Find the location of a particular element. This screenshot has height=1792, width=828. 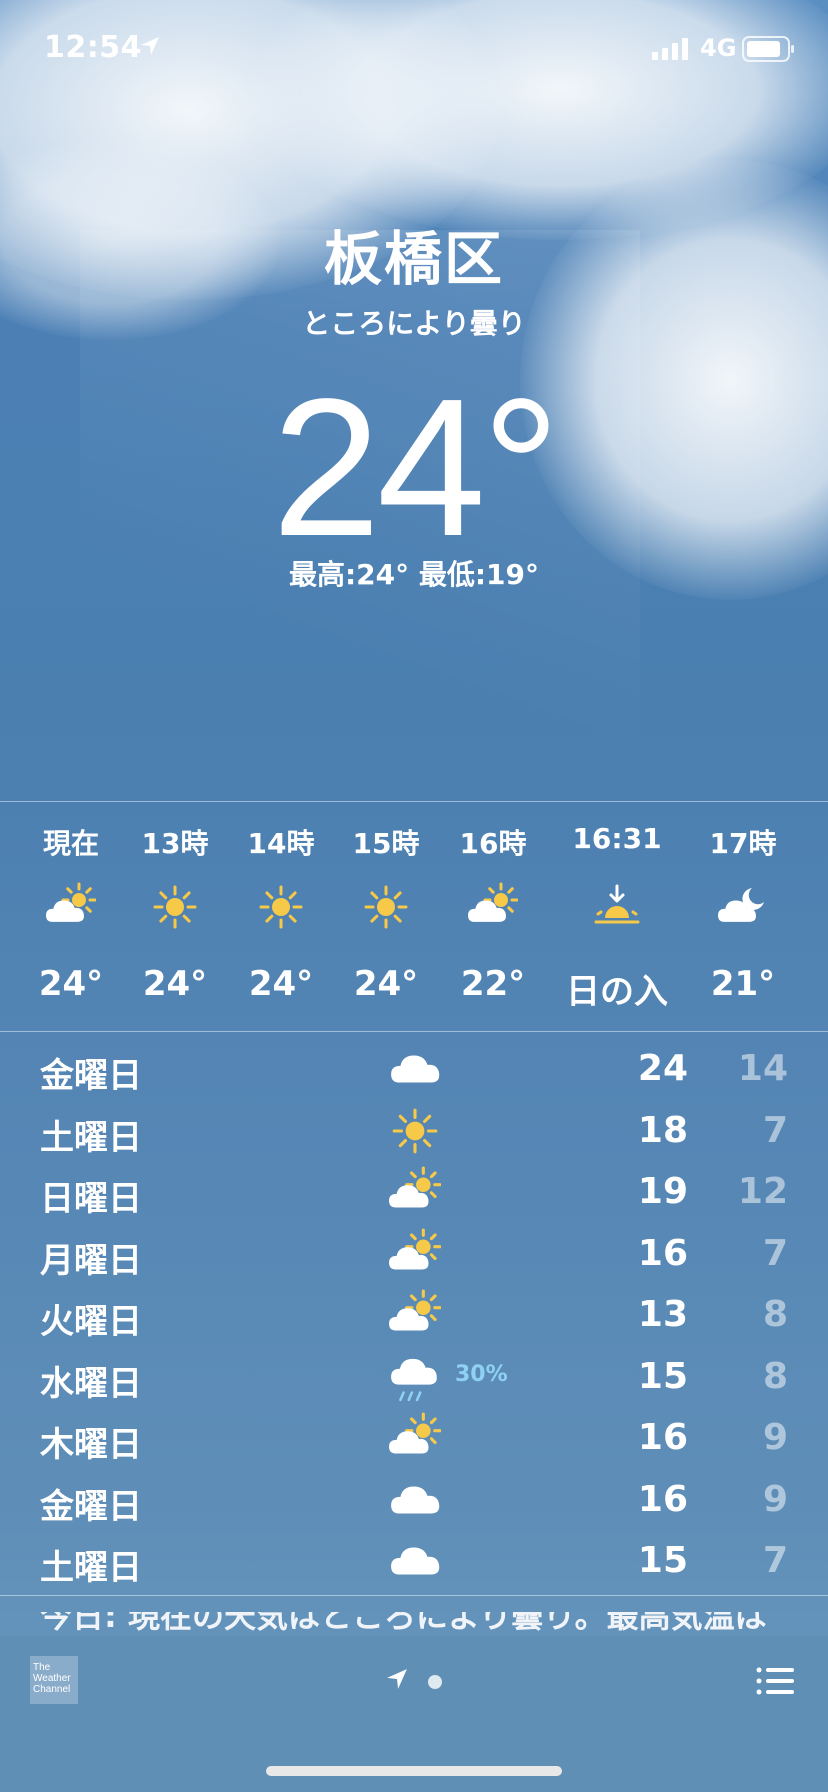

precipitation-chance: 30% is located at coordinates (481, 1374).